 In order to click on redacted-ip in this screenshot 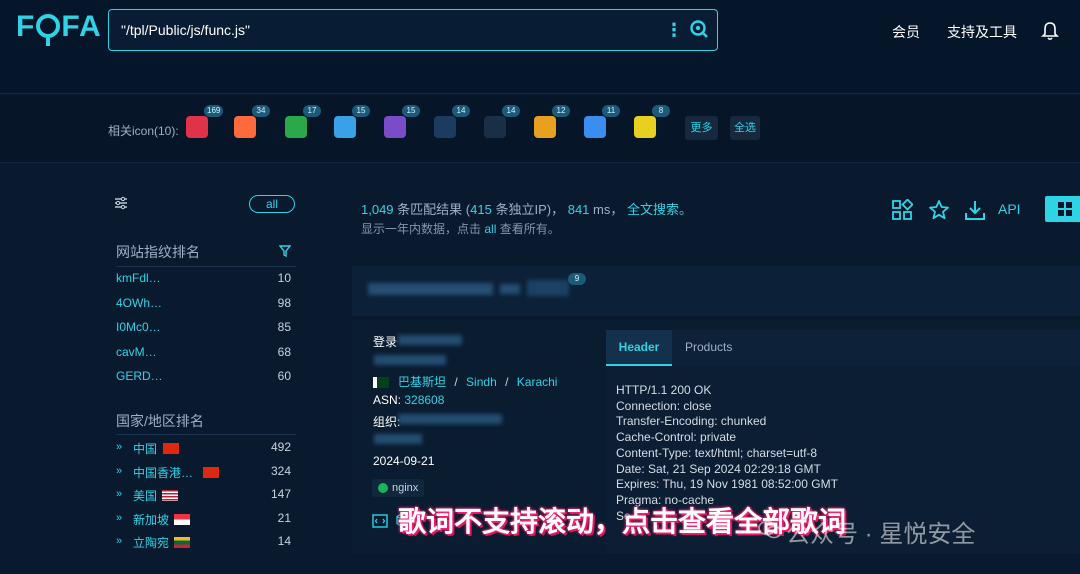, I will do `click(410, 360)`.